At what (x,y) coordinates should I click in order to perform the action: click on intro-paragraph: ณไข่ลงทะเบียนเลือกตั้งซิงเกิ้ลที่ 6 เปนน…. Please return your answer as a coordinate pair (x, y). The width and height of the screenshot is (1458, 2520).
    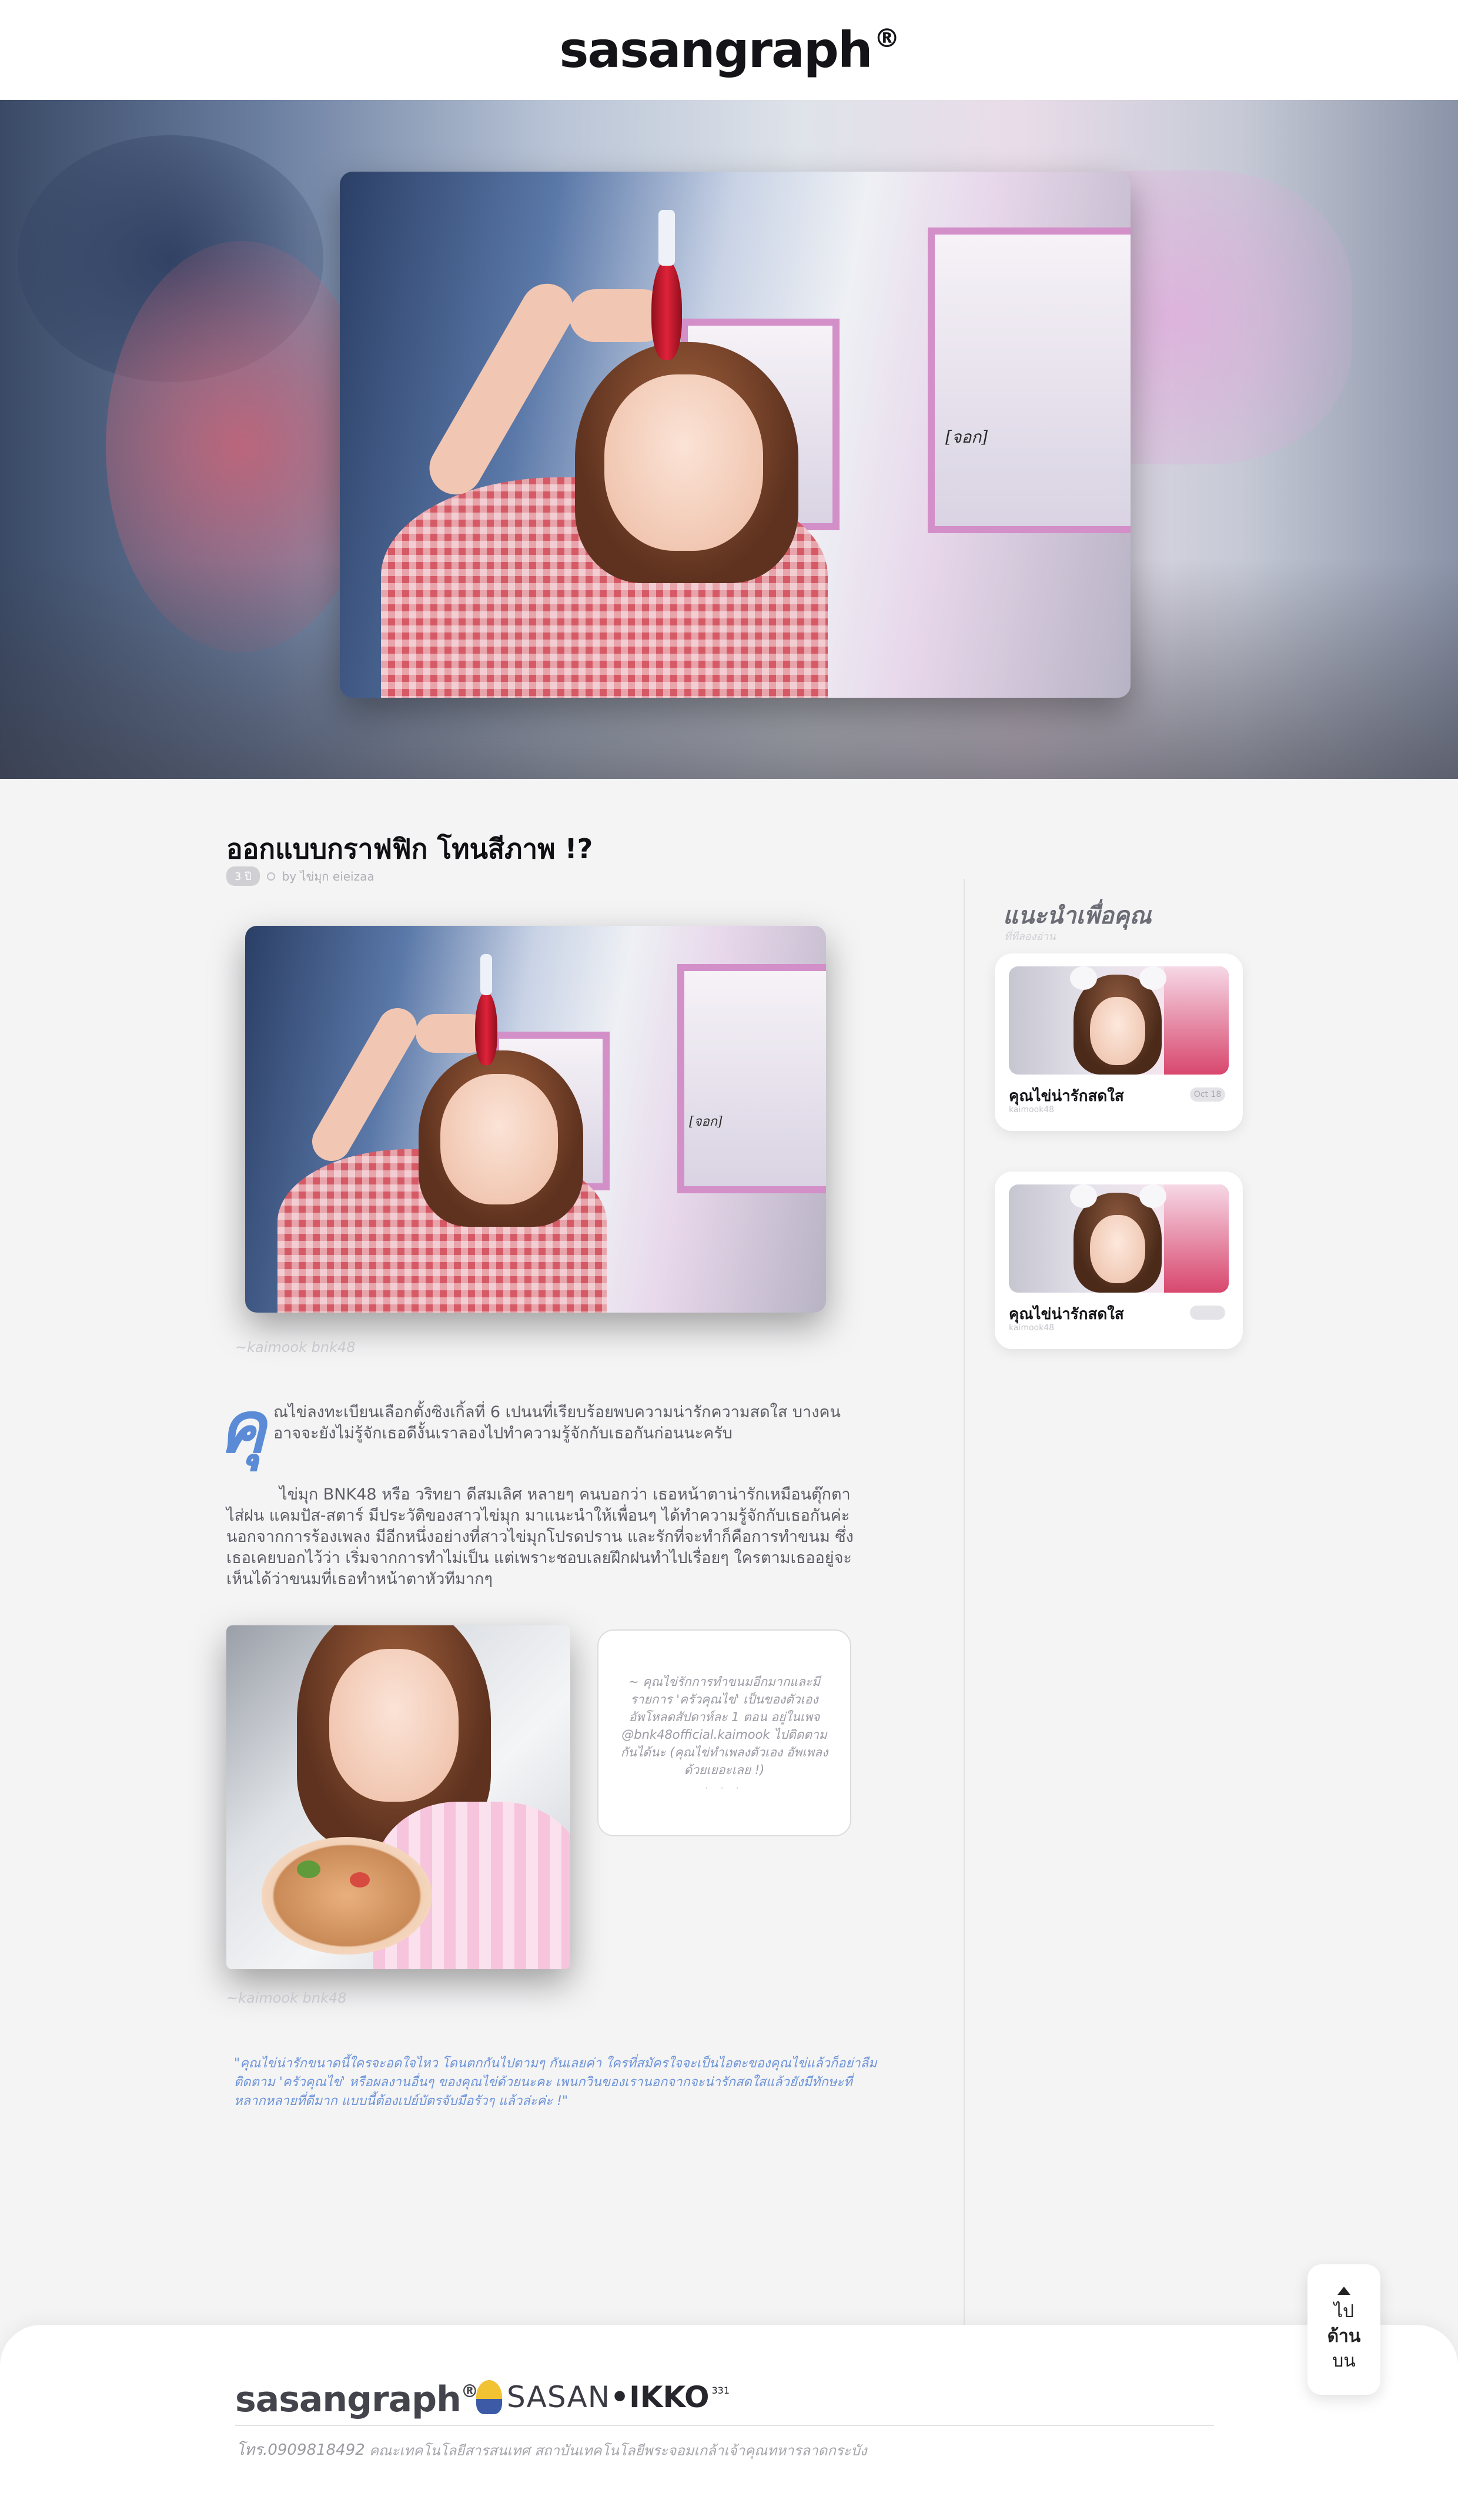
    Looking at the image, I should click on (557, 1423).